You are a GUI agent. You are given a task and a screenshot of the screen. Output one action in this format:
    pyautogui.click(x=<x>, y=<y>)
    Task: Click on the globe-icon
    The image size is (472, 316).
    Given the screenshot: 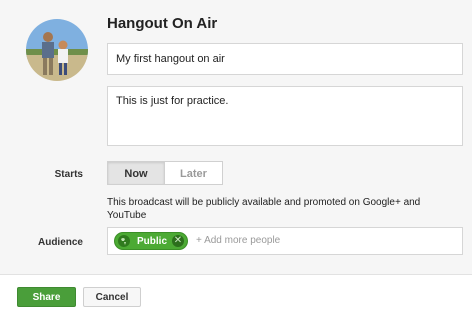 What is the action you would take?
    pyautogui.click(x=124, y=241)
    